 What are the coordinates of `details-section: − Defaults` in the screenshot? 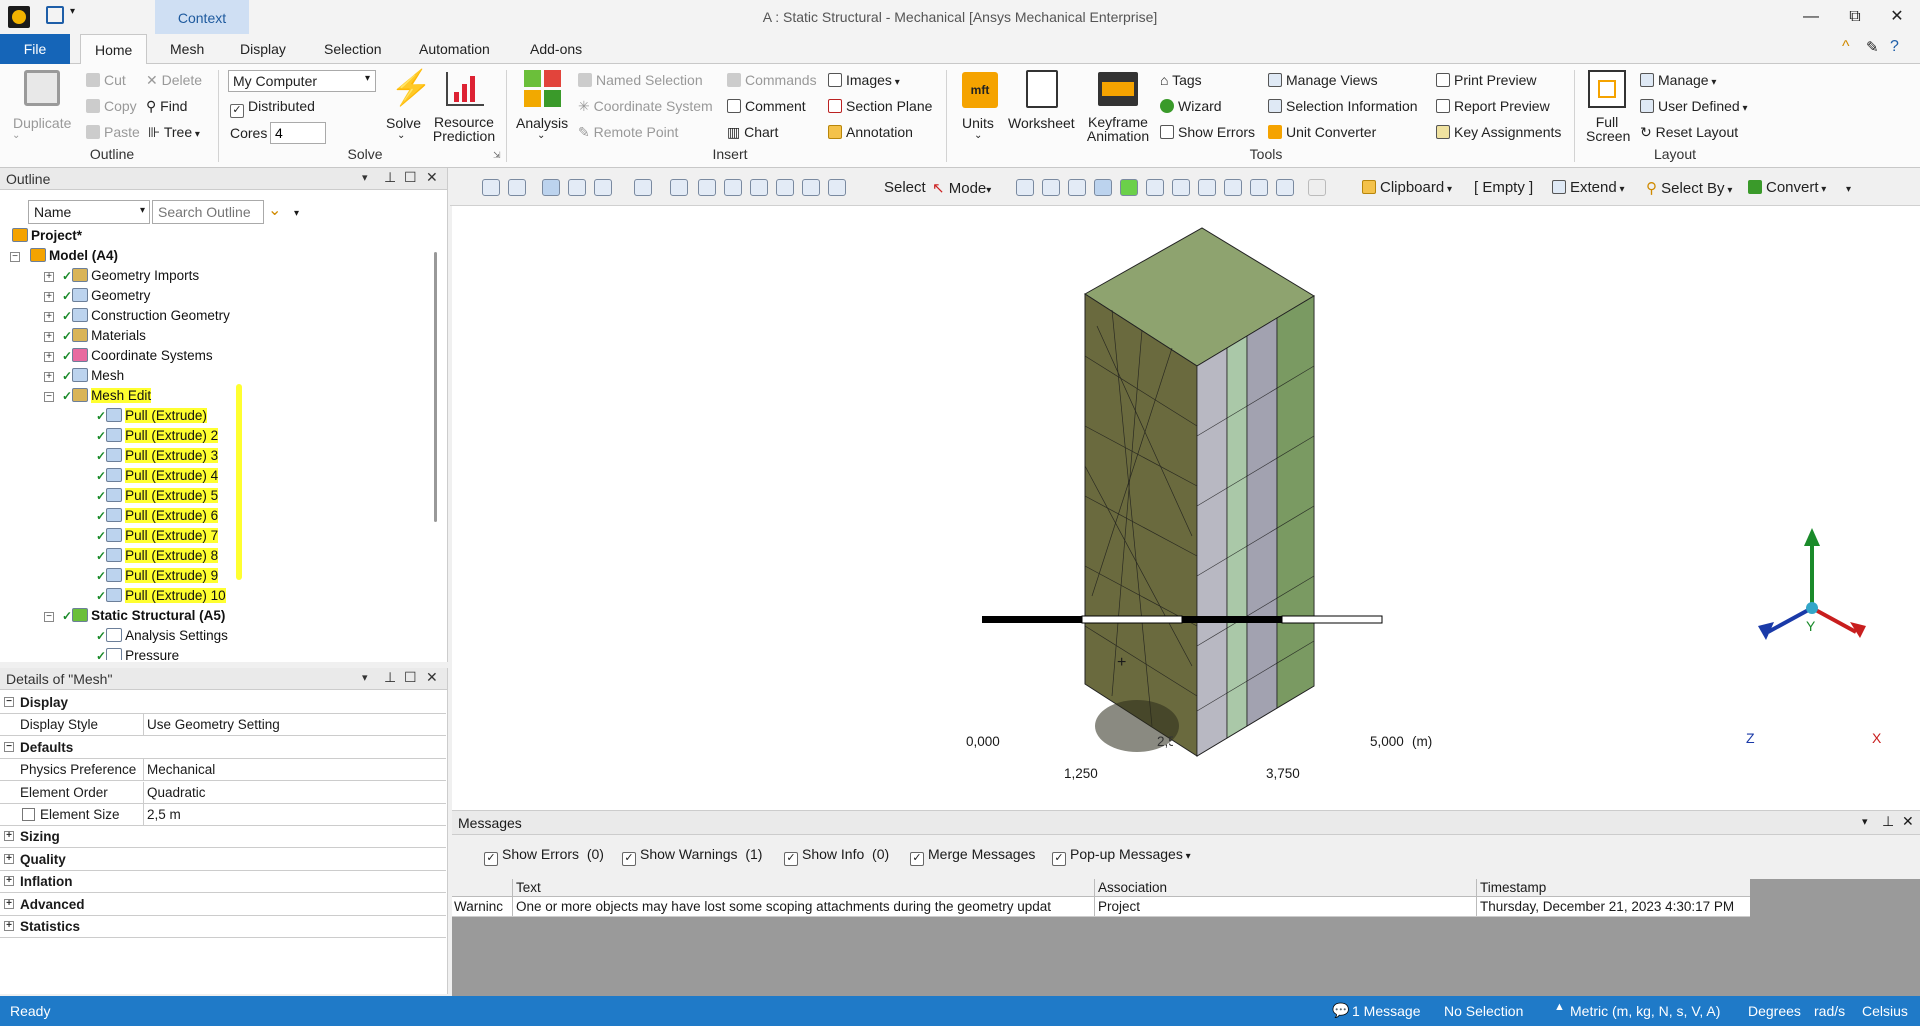 It's located at (223, 748).